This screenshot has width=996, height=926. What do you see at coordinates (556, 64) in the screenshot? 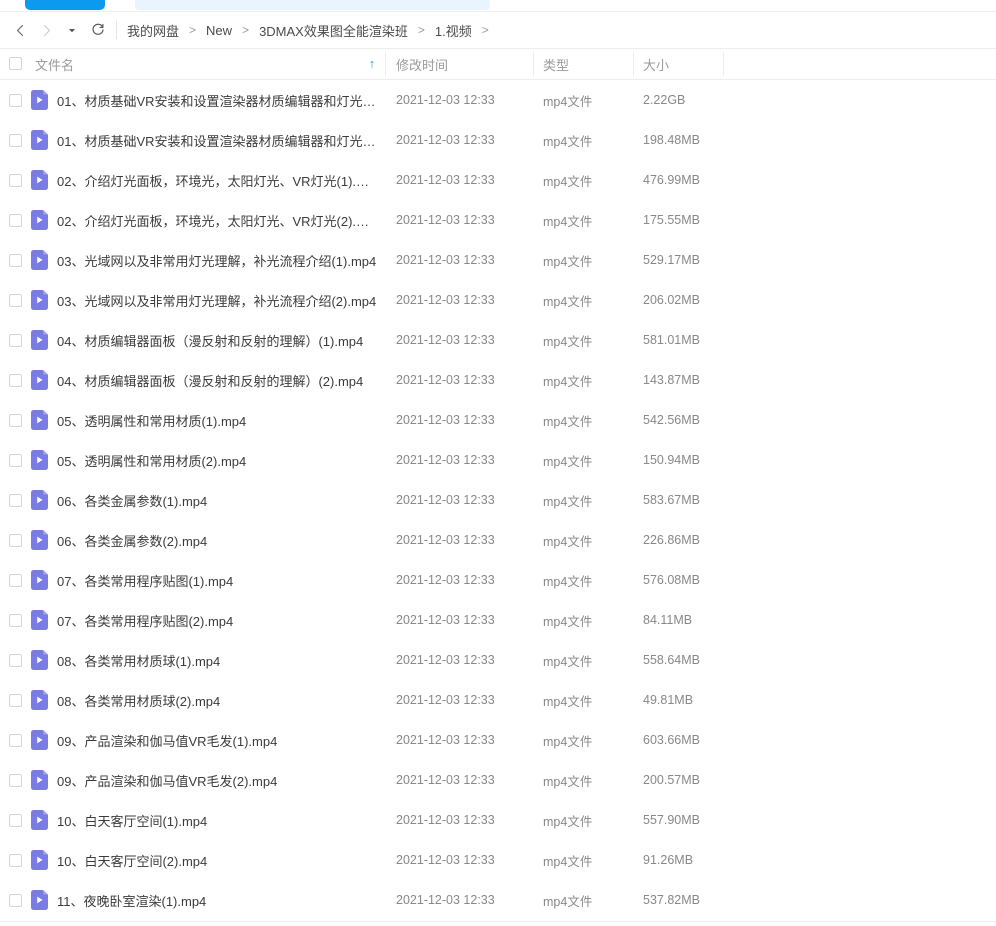
I see `column-header-type: 类型` at bounding box center [556, 64].